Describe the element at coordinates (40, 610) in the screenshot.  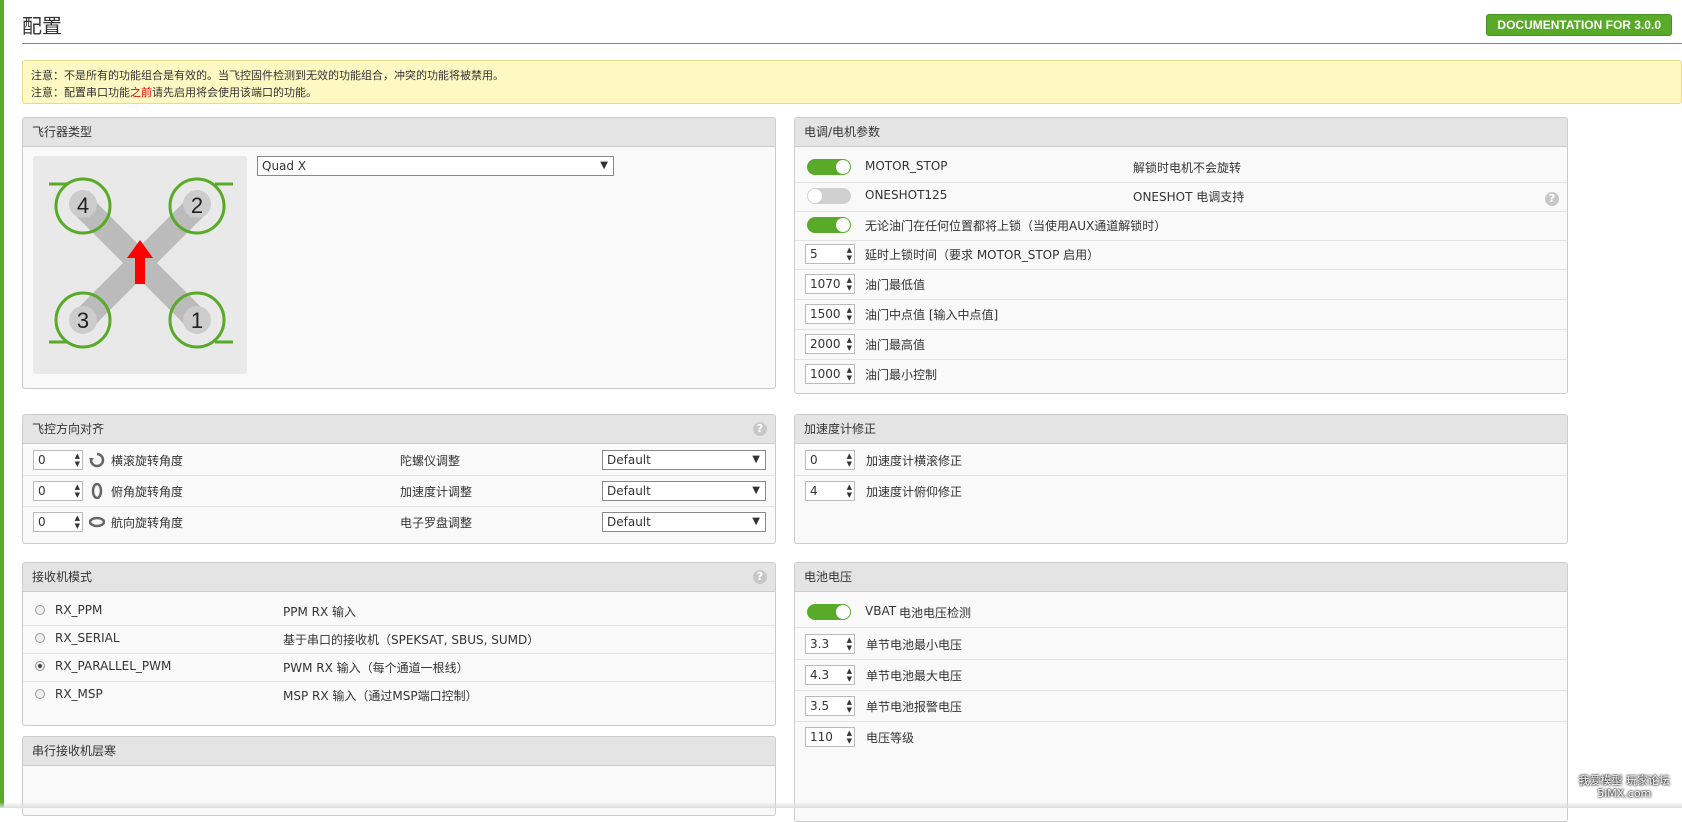
I see `rx-ppm-radio` at that location.